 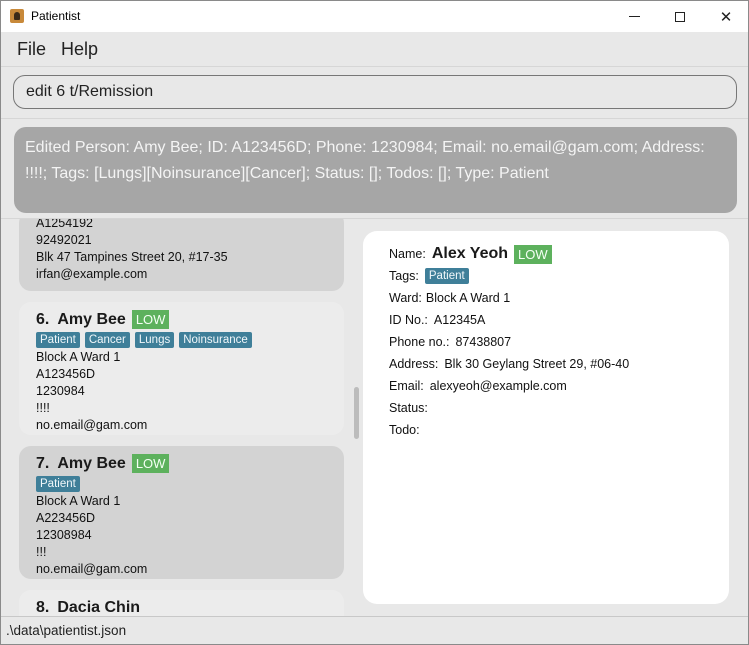 I want to click on command-area, so click(x=374, y=92).